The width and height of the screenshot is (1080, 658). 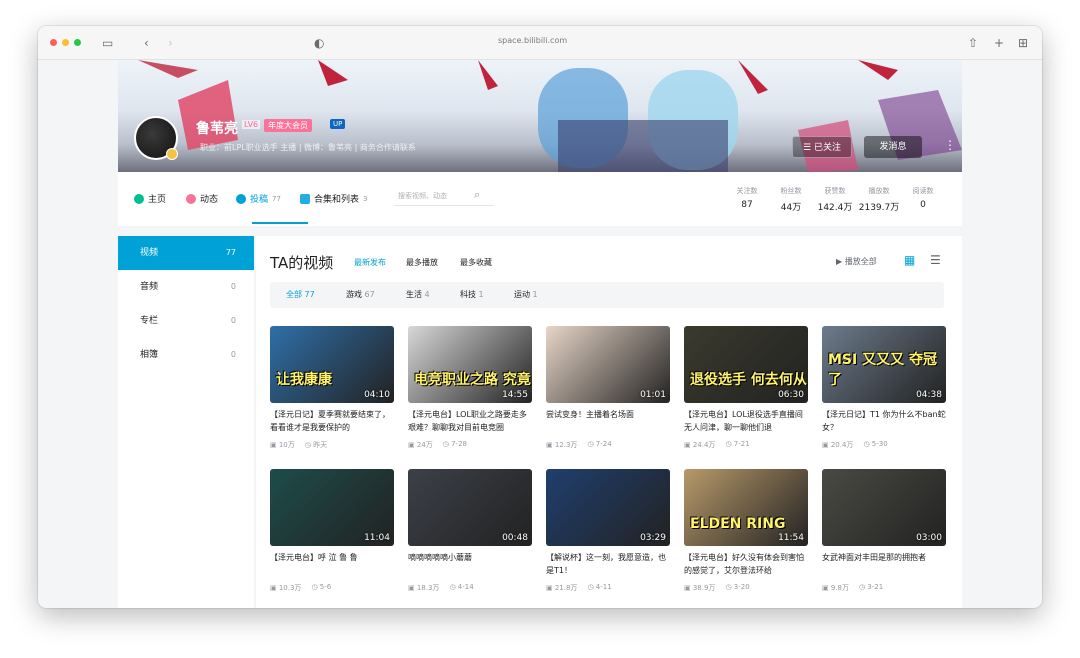 I want to click on video-thumbnail: 让我康康 04:10, so click(x=332, y=364).